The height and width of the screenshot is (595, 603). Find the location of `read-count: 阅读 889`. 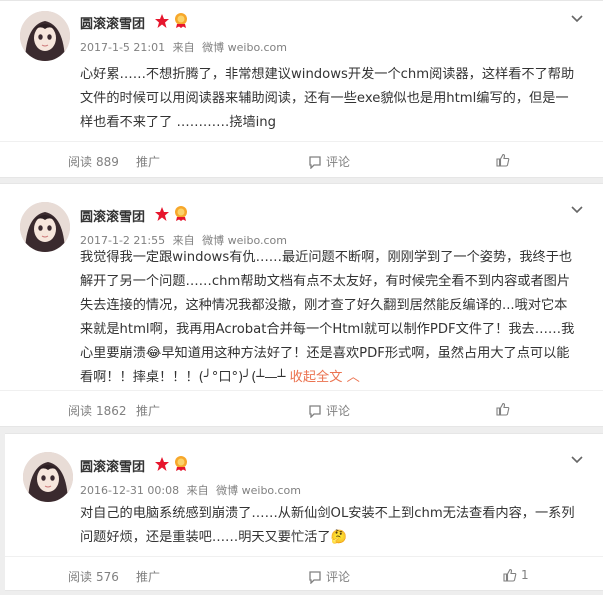

read-count: 阅读 889 is located at coordinates (93, 161).